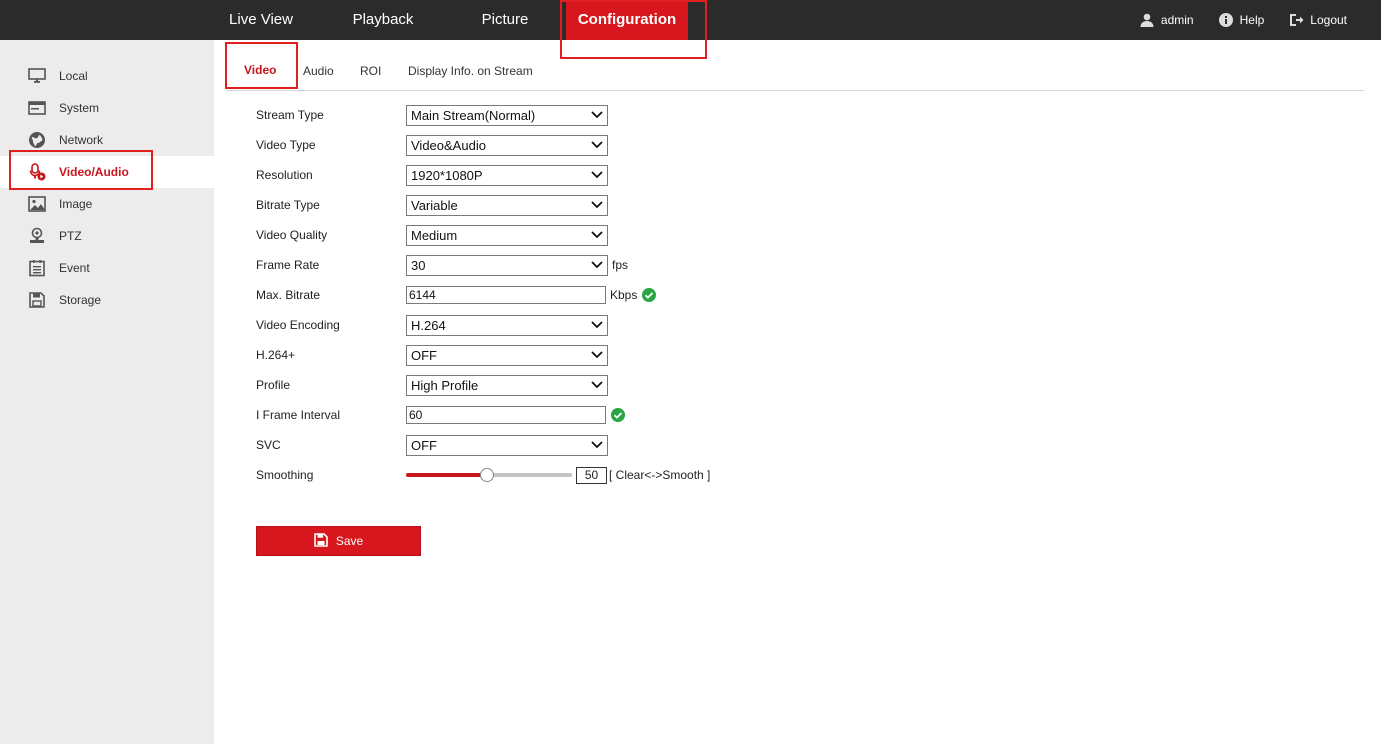  Describe the element at coordinates (507, 145) in the screenshot. I see `video-type-select: Video&Audio` at that location.